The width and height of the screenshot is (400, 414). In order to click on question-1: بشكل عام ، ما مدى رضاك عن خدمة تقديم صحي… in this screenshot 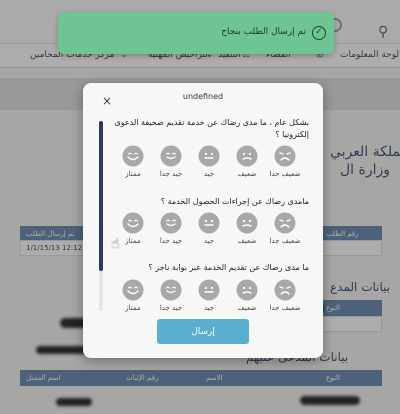, I will do `click(209, 129)`.